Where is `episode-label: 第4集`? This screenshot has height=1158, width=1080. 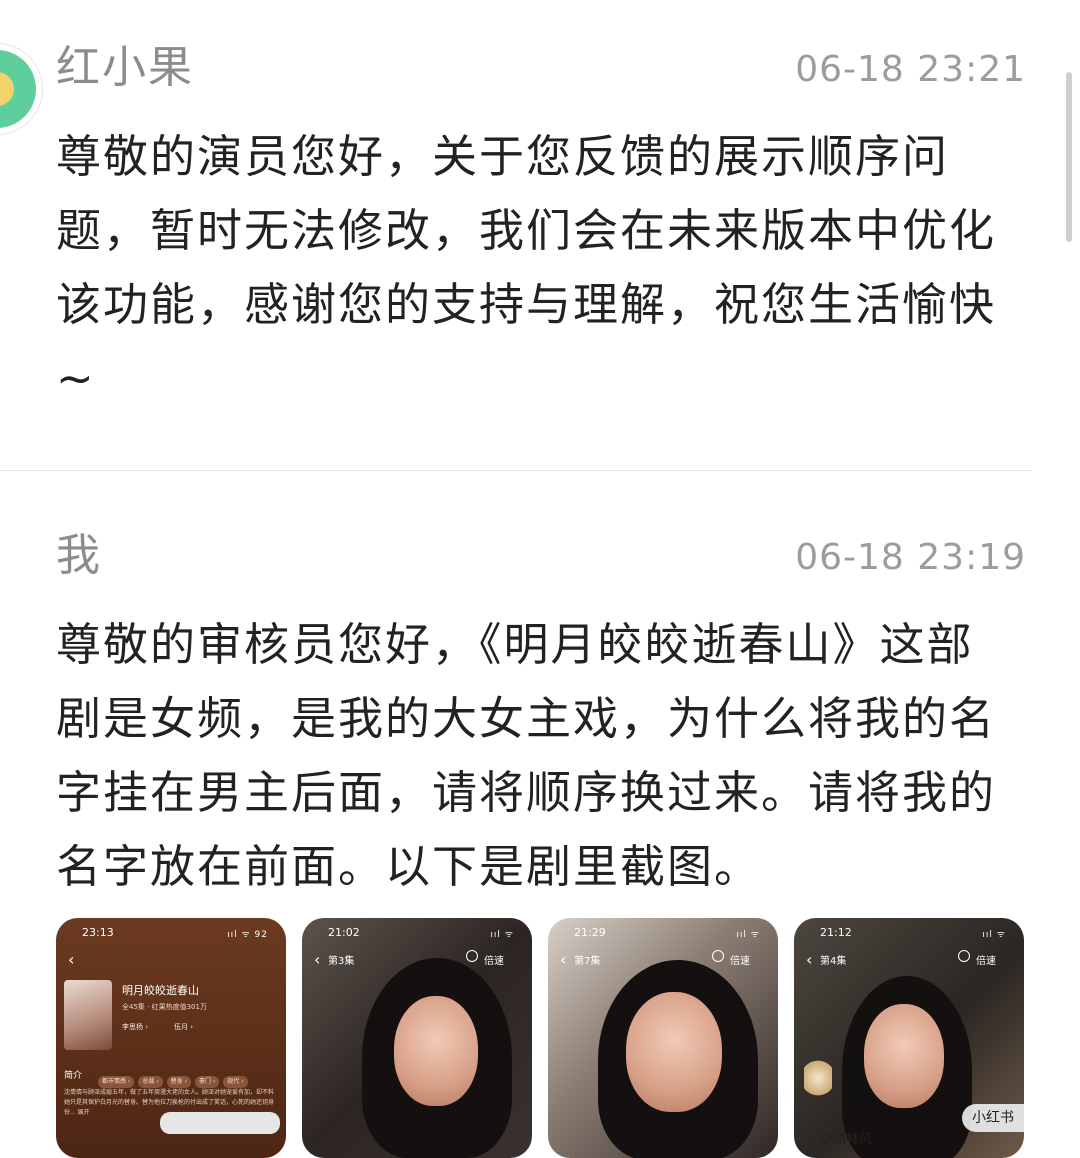 episode-label: 第4集 is located at coordinates (833, 961).